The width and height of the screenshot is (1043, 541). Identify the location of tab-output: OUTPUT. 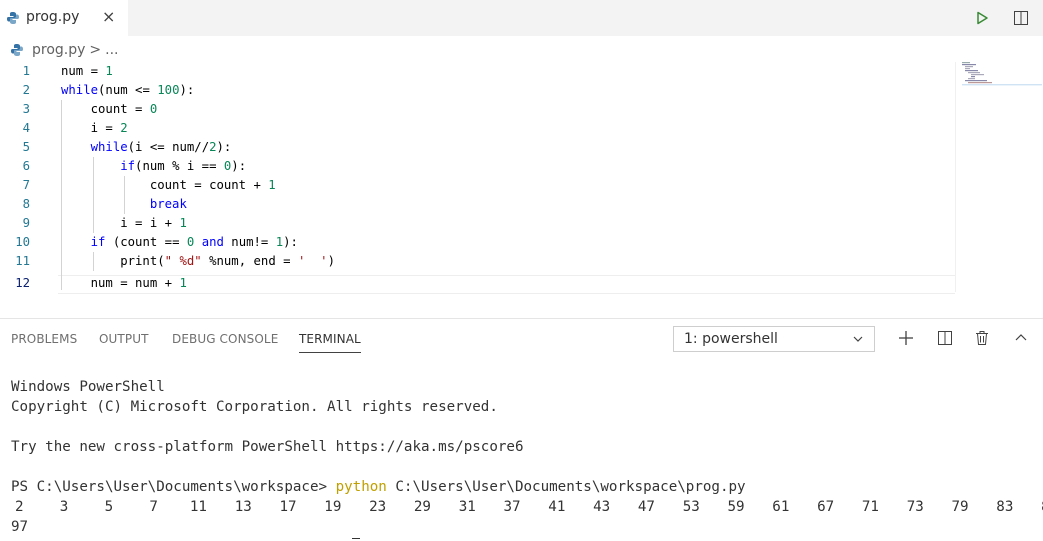
(124, 339).